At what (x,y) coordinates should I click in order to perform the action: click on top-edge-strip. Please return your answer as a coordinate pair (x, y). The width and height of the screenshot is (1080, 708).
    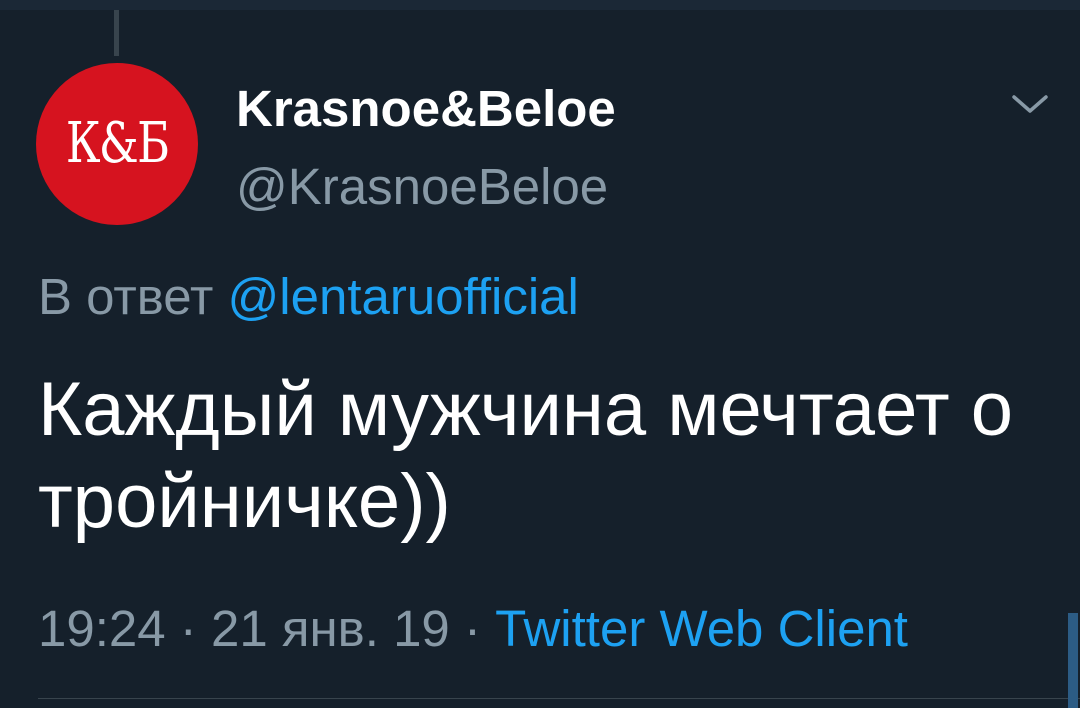
    Looking at the image, I should click on (540, 5).